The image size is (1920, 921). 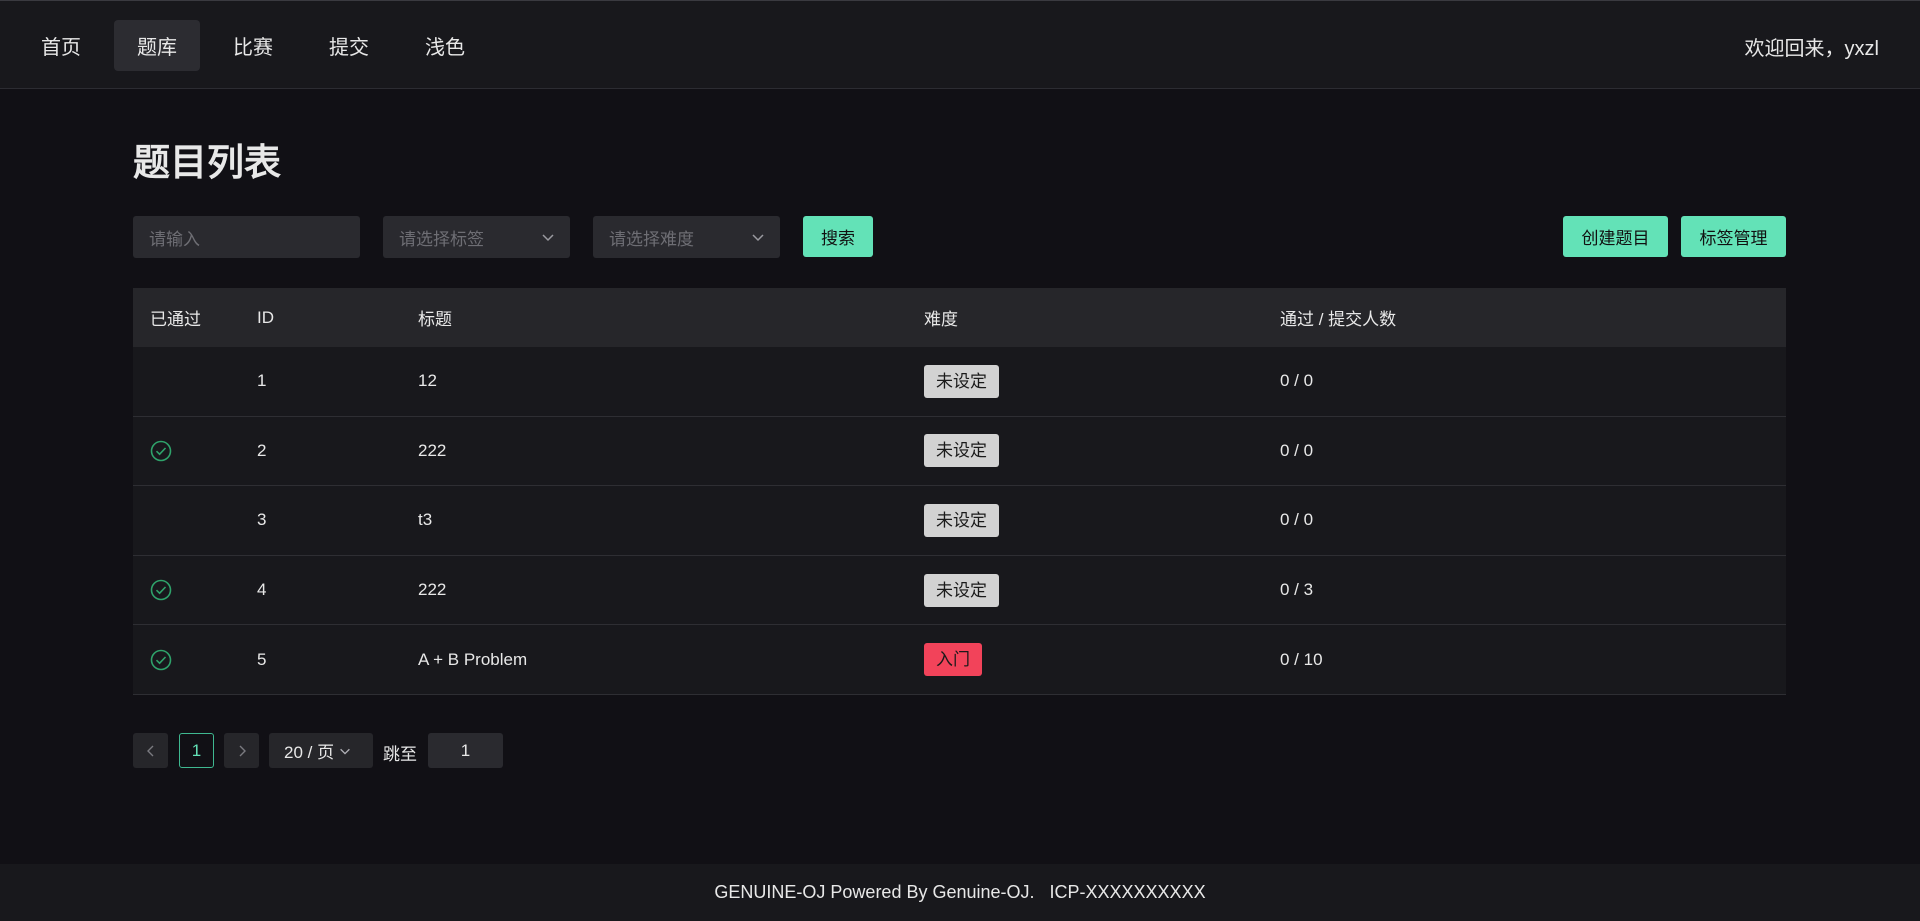 What do you see at coordinates (1297, 590) in the screenshot?
I see `cell-stats: 0 / 3` at bounding box center [1297, 590].